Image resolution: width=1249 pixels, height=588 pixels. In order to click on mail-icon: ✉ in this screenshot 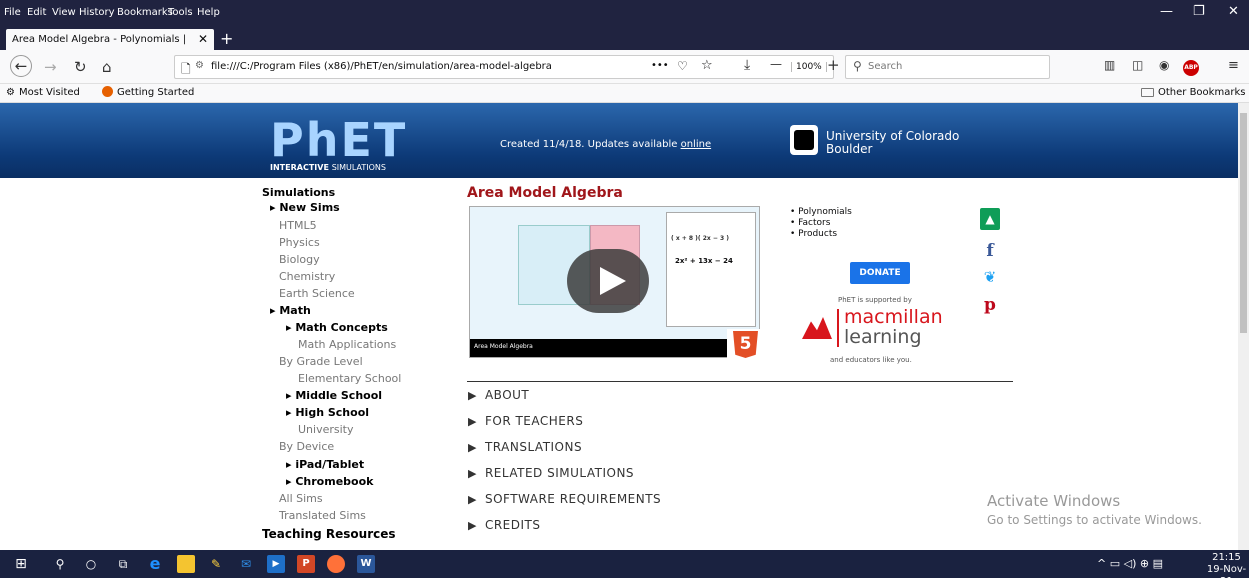, I will do `click(246, 564)`.